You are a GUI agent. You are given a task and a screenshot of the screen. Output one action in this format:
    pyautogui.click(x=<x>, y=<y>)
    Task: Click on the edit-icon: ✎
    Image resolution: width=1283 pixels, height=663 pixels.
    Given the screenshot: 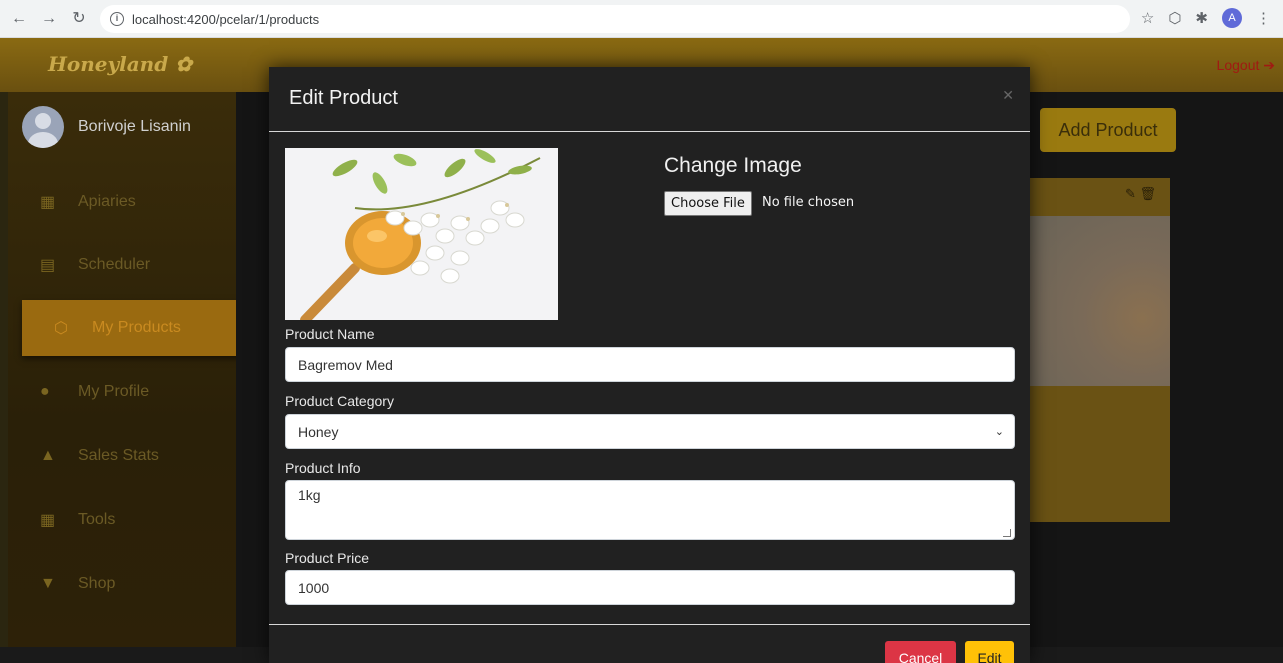 What is the action you would take?
    pyautogui.click(x=1130, y=193)
    